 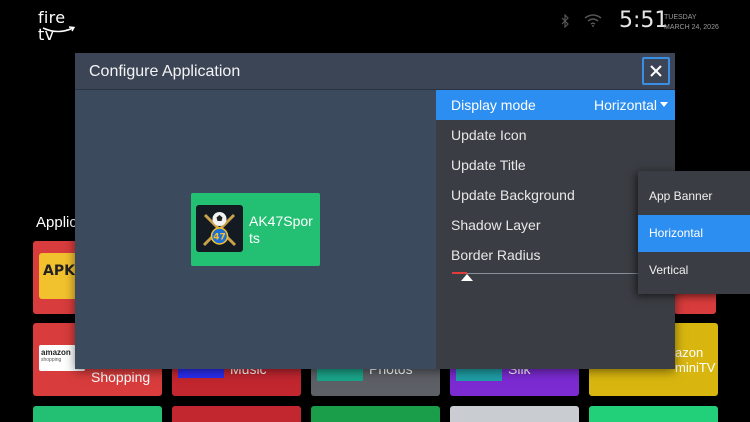 What do you see at coordinates (680, 17) in the screenshot?
I see `day-label: TUESDAY` at bounding box center [680, 17].